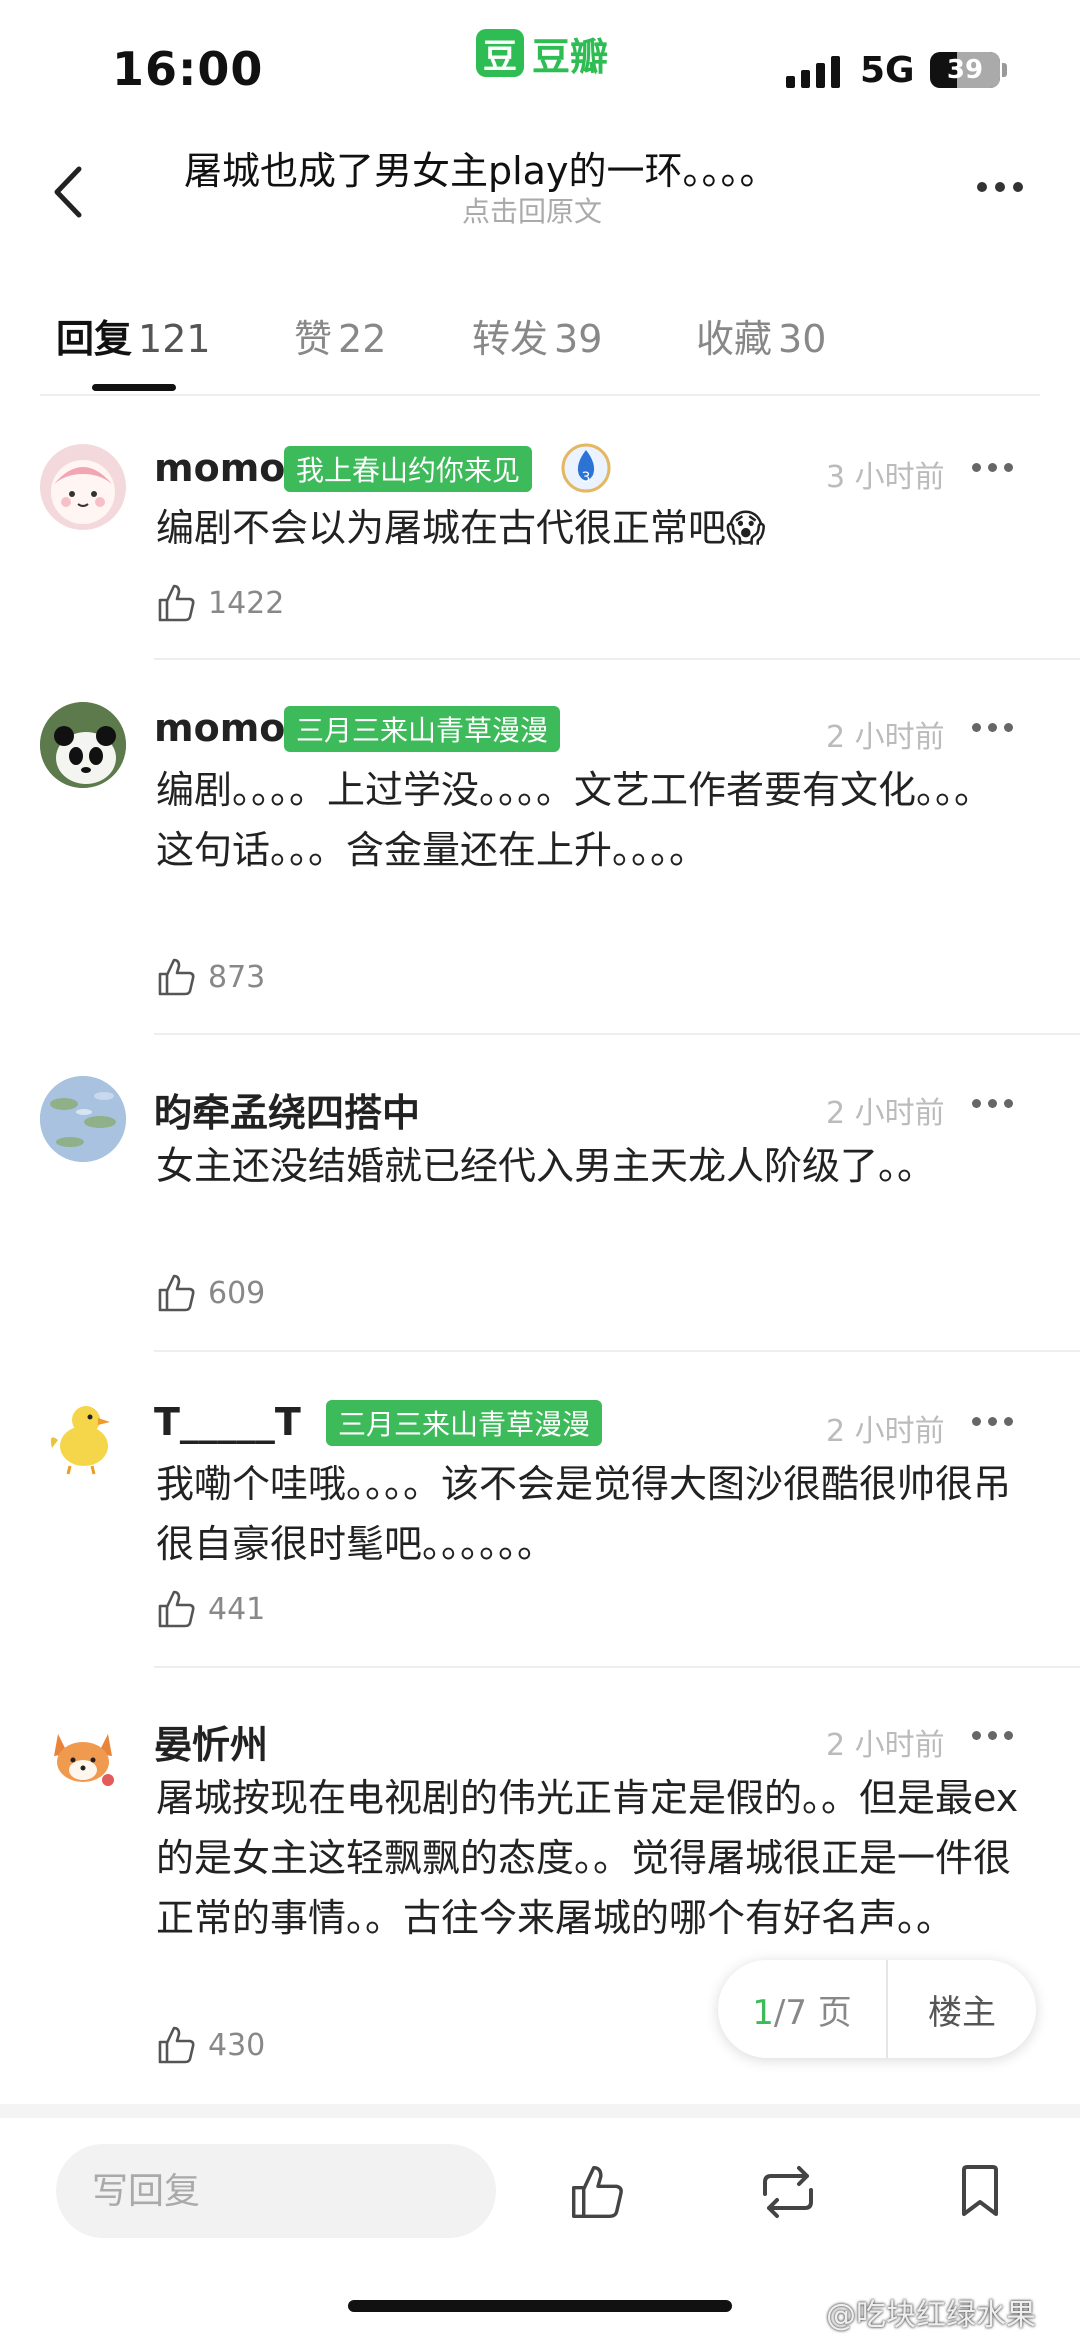 The width and height of the screenshot is (1080, 2338). Describe the element at coordinates (532, 210) in the screenshot. I see `back-to-original-link: 点击回原文` at that location.